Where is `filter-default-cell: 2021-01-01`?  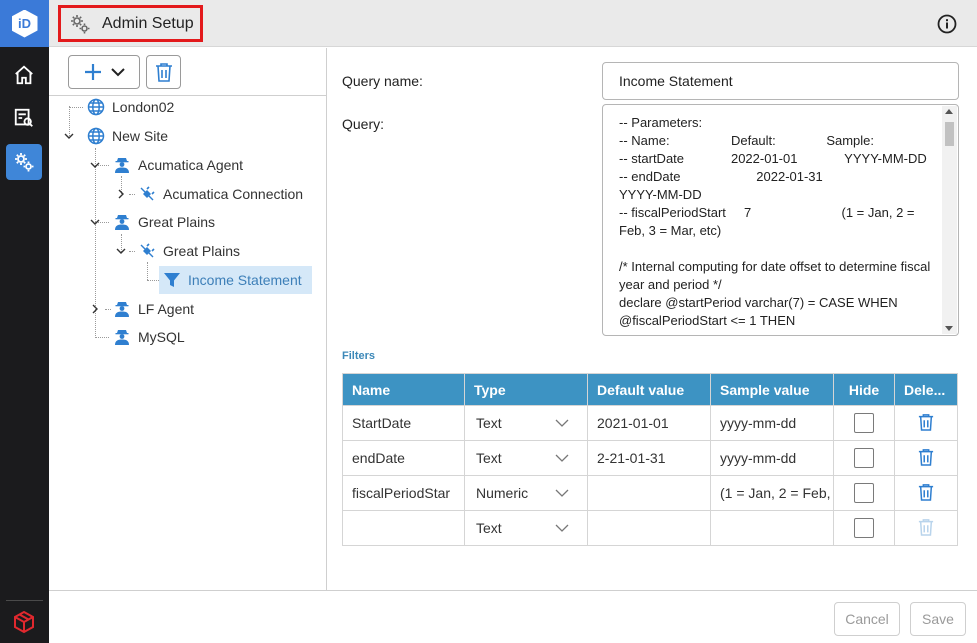
filter-default-cell: 2021-01-01 is located at coordinates (649, 423).